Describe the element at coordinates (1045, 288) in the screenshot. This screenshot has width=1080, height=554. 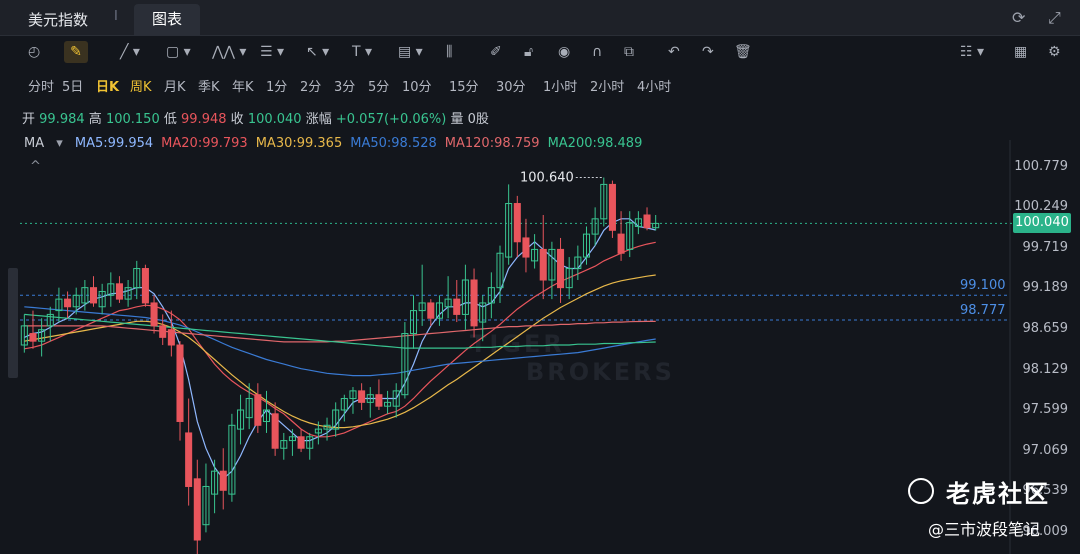
I see `y-tick-label: 99.189` at that location.